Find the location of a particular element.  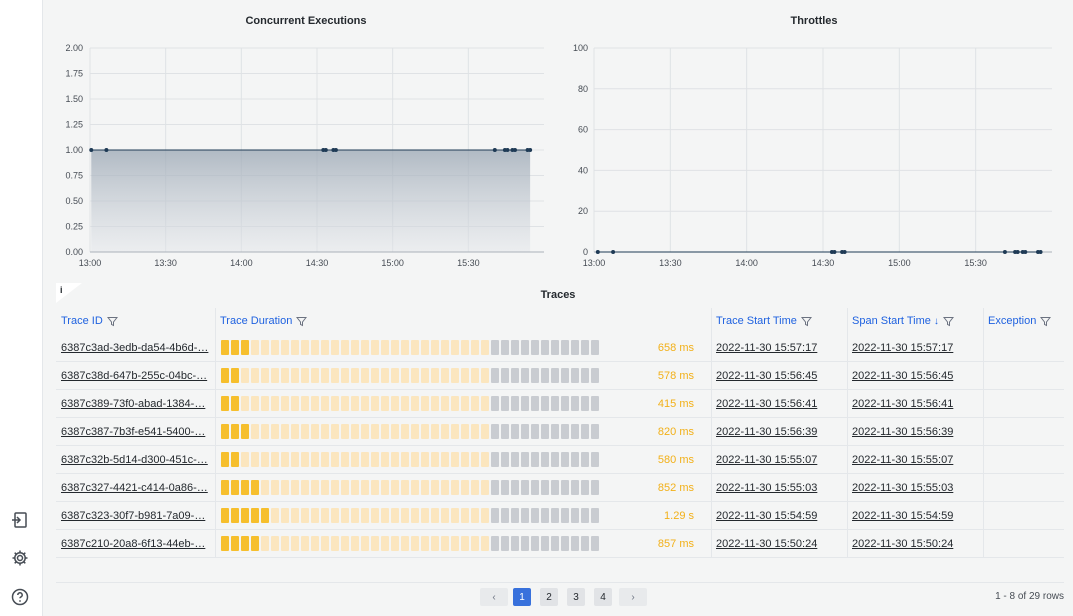

traces-title: Traces is located at coordinates (558, 295).